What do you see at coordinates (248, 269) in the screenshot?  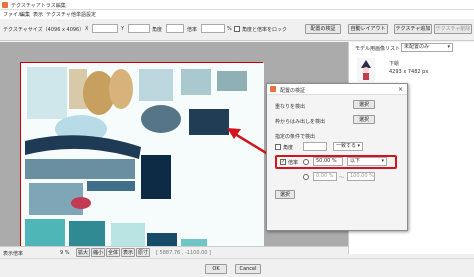 I see `cancel-button: Cancel` at bounding box center [248, 269].